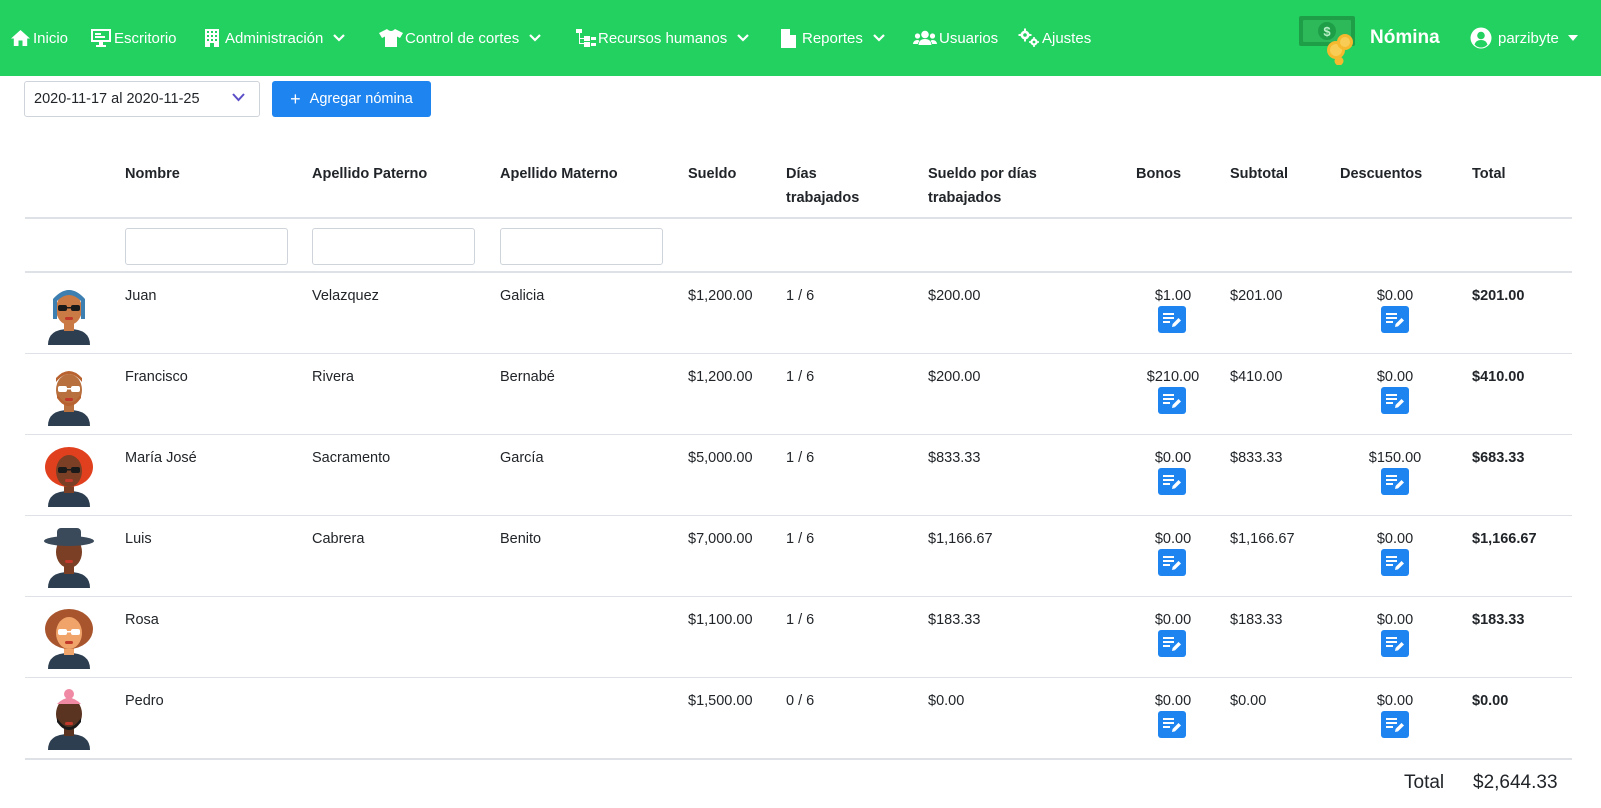 This screenshot has height=808, width=1601. I want to click on nav-ajustes: Ajustes, so click(1054, 38).